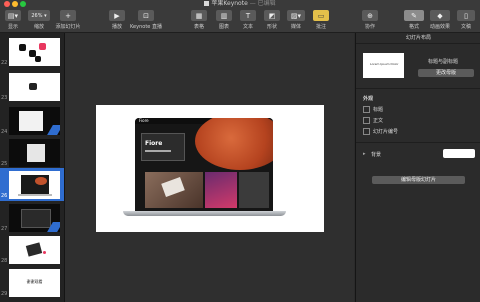  What do you see at coordinates (224, 15) in the screenshot?
I see `chart-icon: ▥` at bounding box center [224, 15].